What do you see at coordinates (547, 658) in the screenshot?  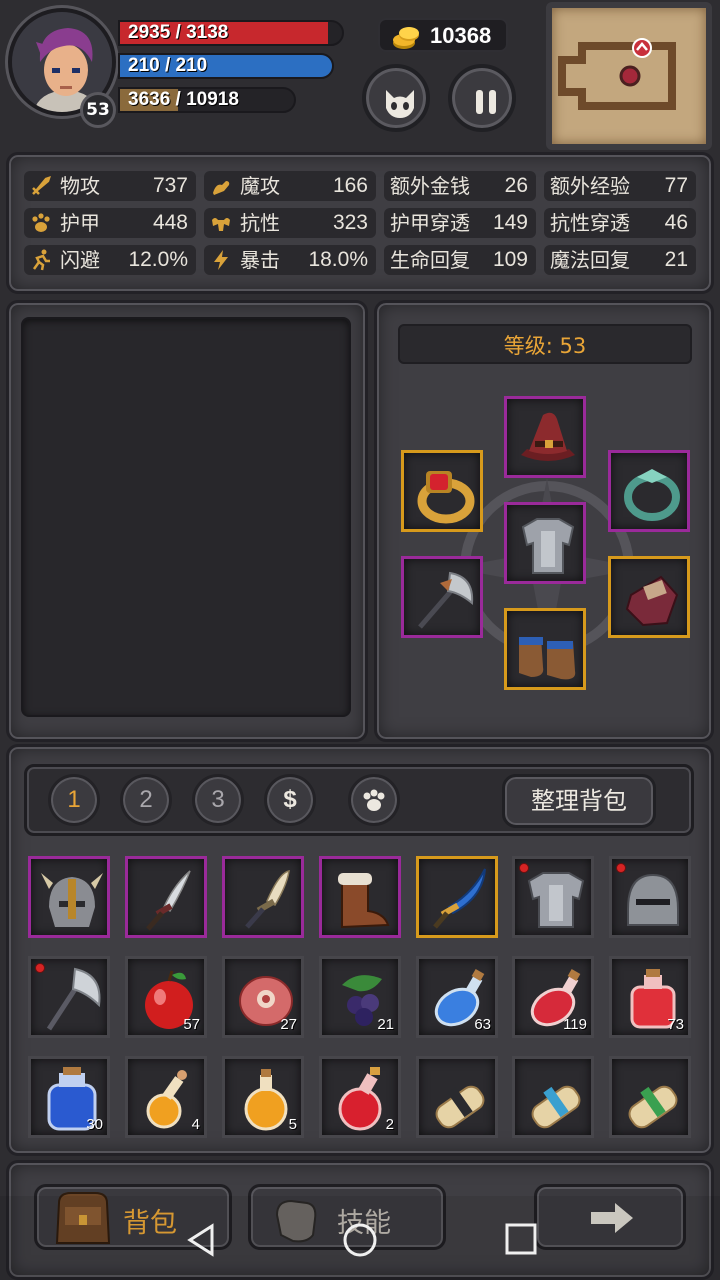 I see `boots-icon` at bounding box center [547, 658].